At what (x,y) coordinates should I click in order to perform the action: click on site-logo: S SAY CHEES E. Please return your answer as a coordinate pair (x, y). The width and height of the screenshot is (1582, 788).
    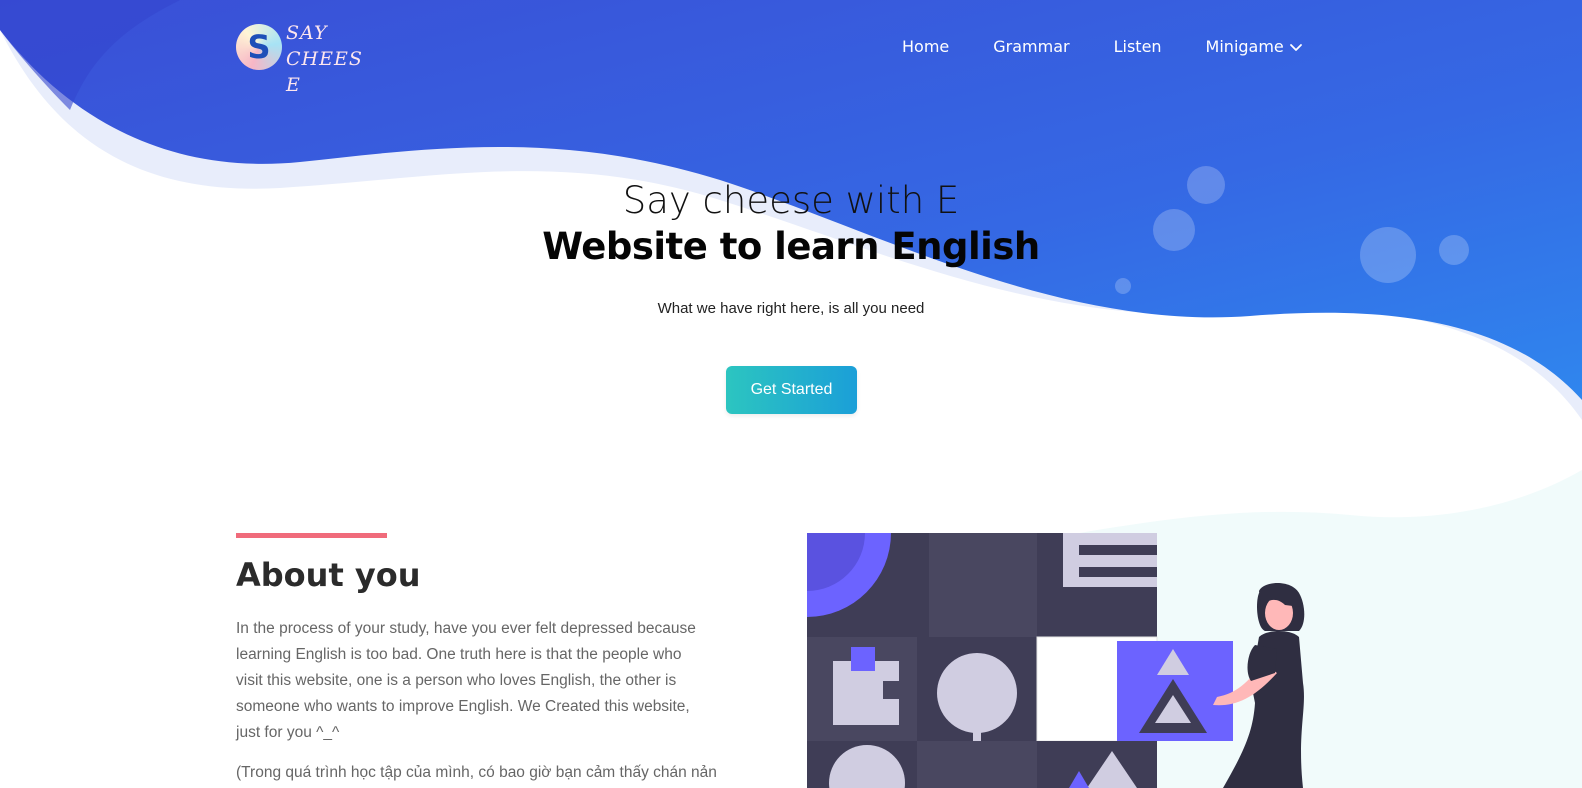
    Looking at the image, I should click on (301, 58).